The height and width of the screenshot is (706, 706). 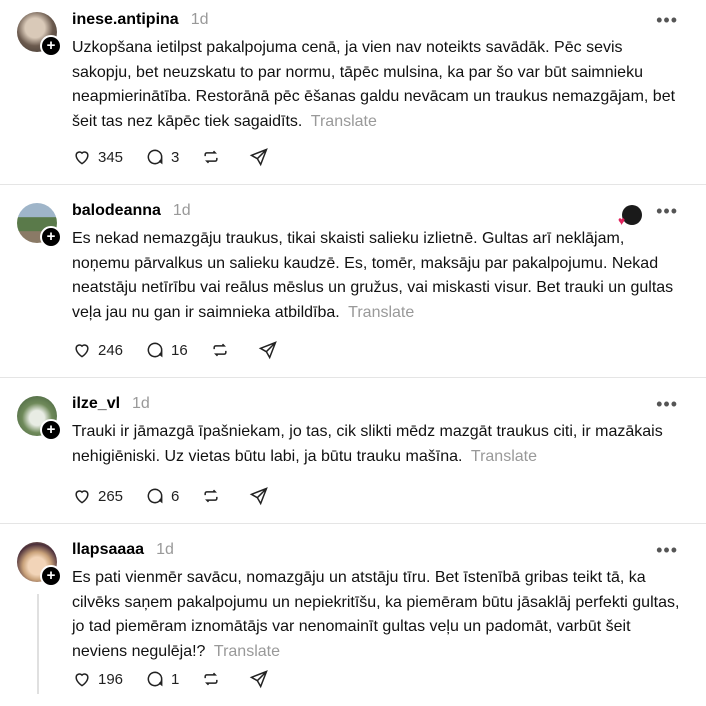 I want to click on post-header: ilze_vl 1d, so click(x=111, y=404).